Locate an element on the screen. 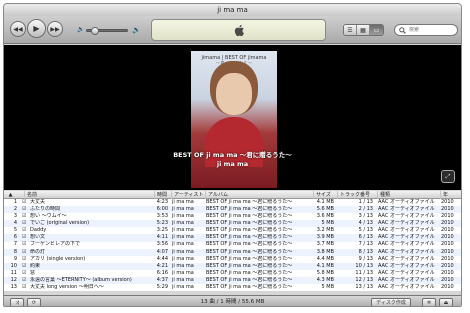  track-size: 4.3 MB is located at coordinates (325, 279).